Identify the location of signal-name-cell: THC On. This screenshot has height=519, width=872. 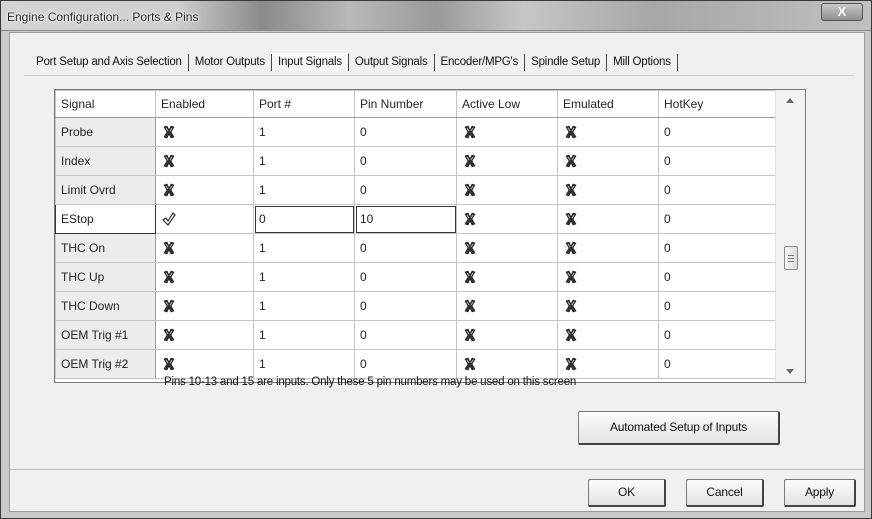
(105, 248).